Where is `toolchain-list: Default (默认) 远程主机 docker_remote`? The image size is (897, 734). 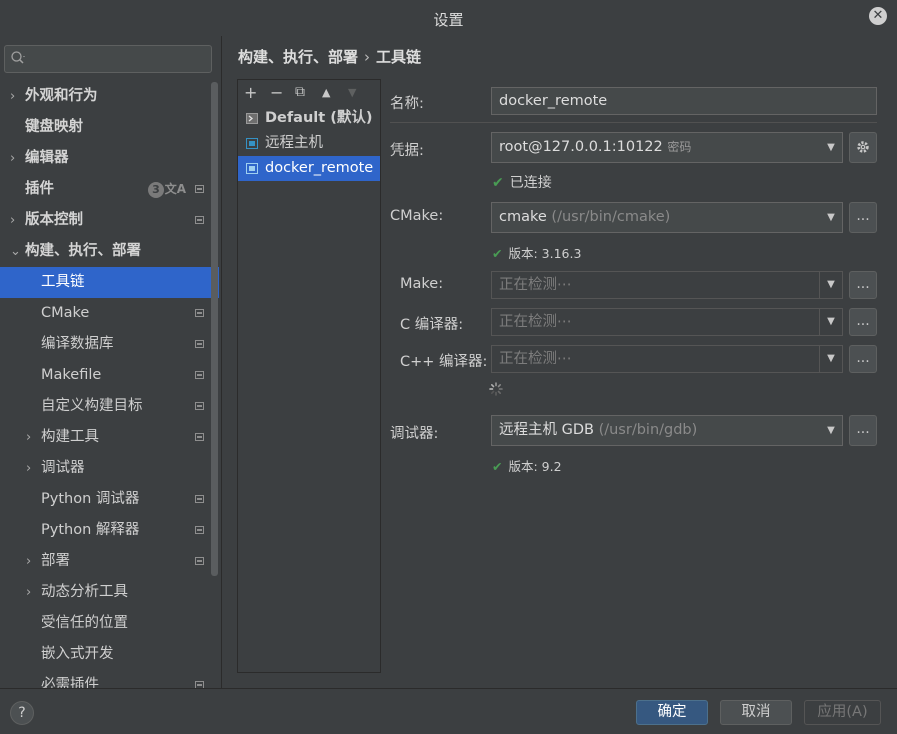
toolchain-list: Default (默认) 远程主机 docker_remote is located at coordinates (309, 388).